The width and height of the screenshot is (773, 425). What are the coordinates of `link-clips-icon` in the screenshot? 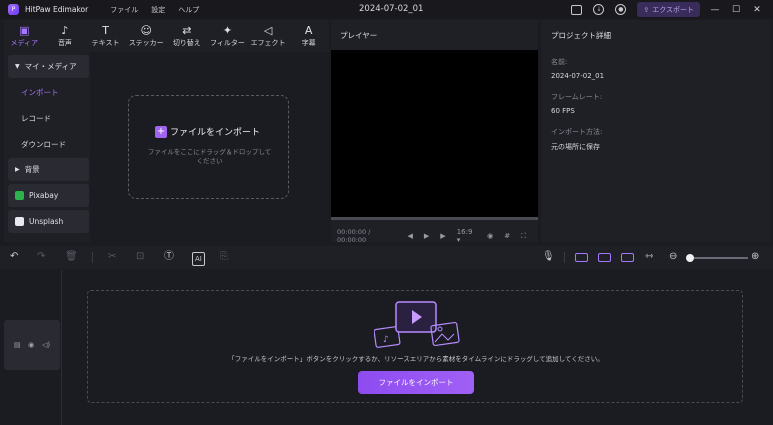 It's located at (581, 257).